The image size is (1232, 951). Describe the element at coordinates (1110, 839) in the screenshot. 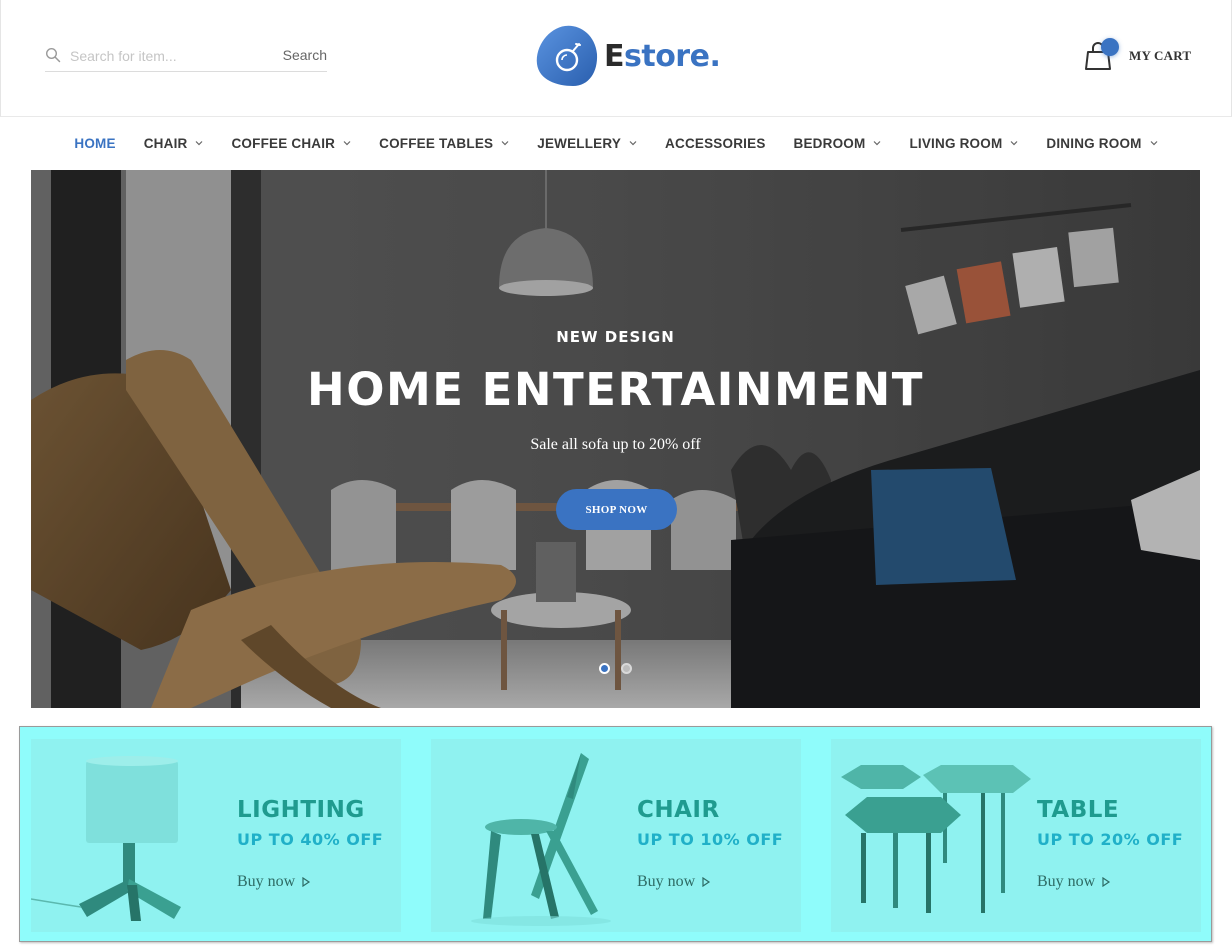

I see `promo-offer: UP TO 20% OFF` at that location.